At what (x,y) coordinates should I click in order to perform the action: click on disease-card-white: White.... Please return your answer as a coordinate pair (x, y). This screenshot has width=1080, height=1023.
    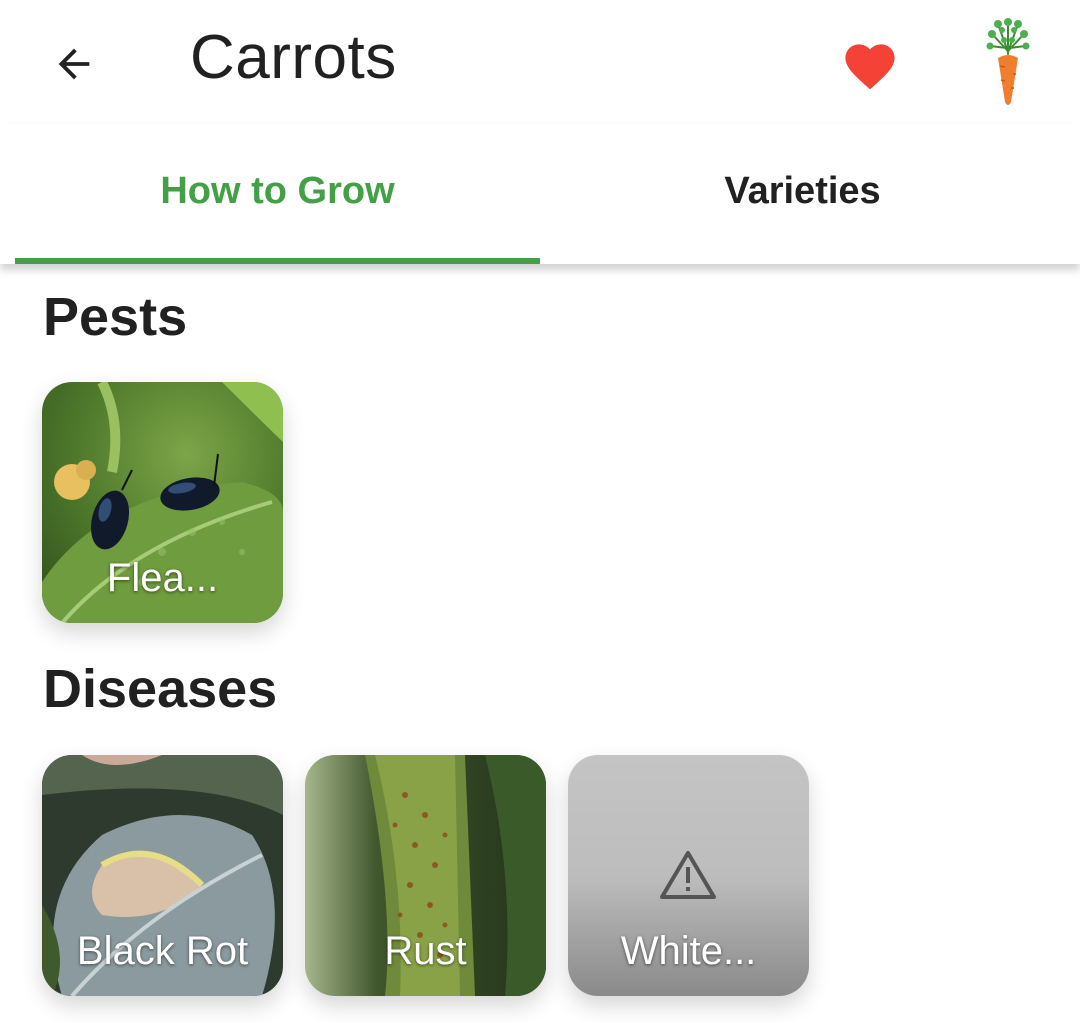
    Looking at the image, I should click on (688, 875).